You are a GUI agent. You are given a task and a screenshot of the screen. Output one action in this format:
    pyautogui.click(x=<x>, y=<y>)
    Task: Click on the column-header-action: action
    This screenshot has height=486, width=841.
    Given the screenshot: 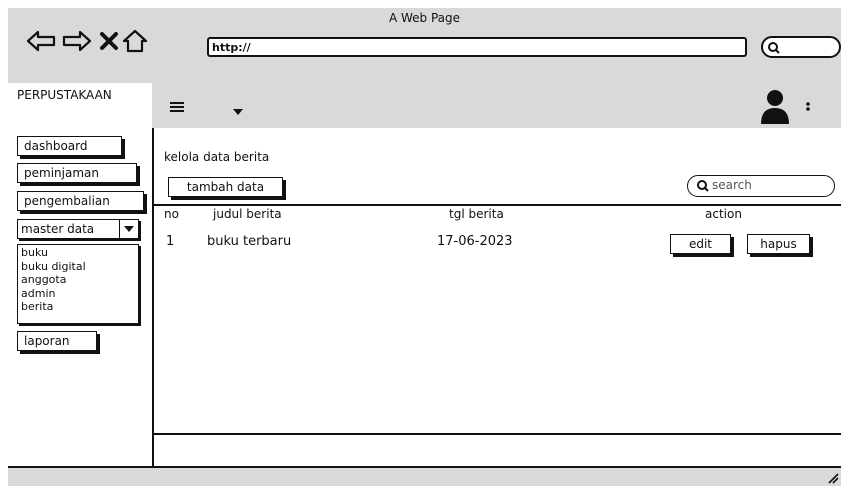 What is the action you would take?
    pyautogui.click(x=723, y=214)
    